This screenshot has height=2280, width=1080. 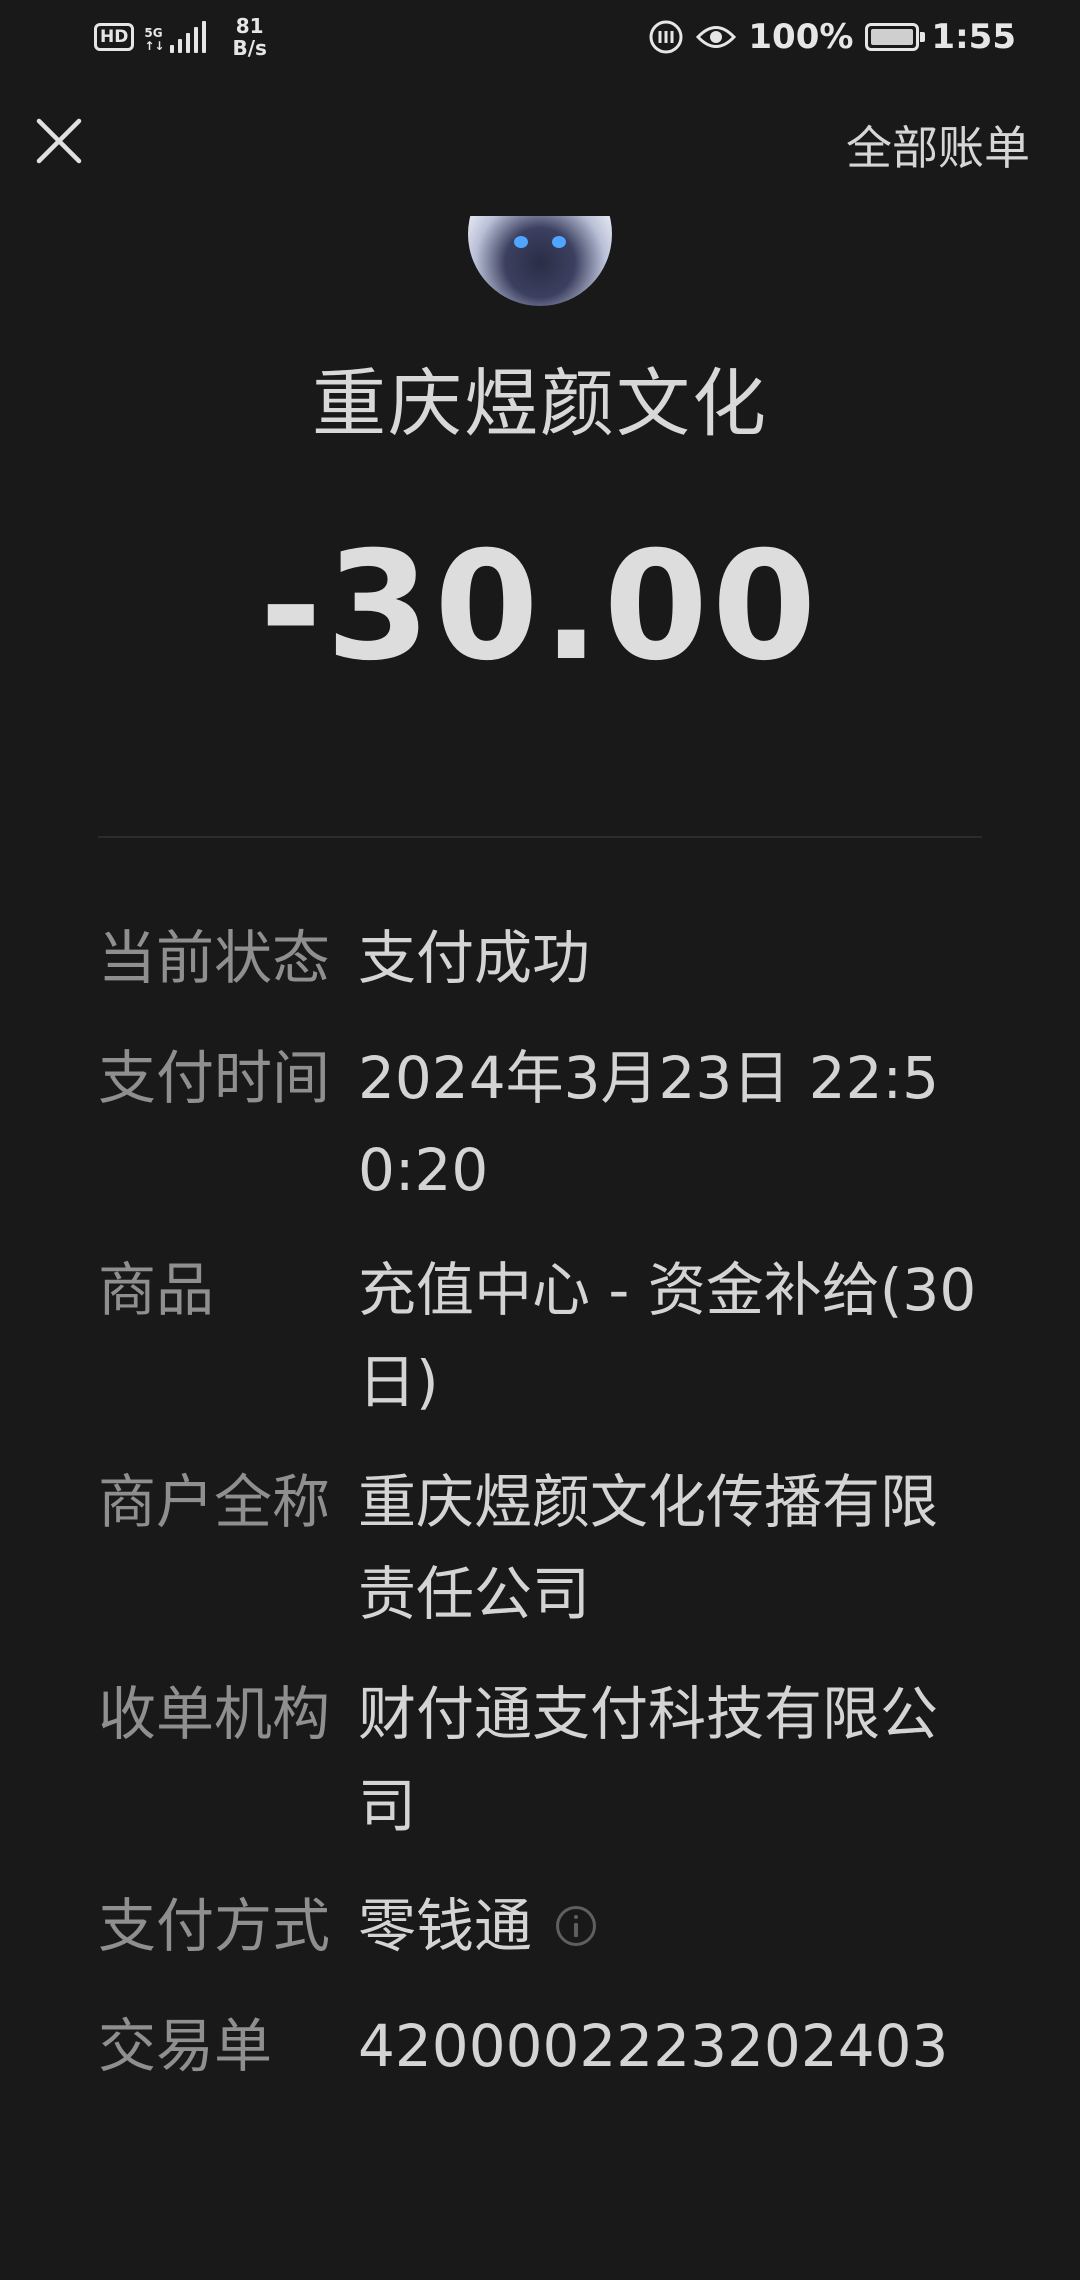 I want to click on detail-row-status: 当前状态 支付成功, so click(x=548, y=958).